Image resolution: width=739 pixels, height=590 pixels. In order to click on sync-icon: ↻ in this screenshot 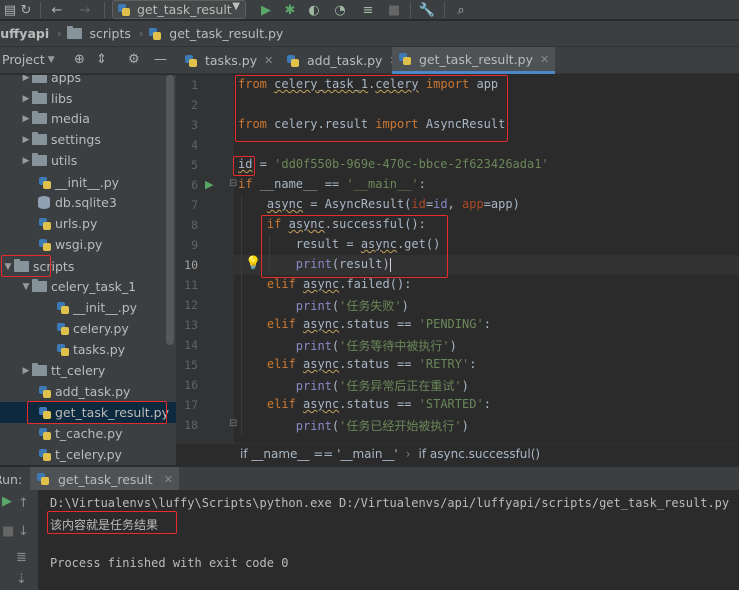, I will do `click(26, 10)`.